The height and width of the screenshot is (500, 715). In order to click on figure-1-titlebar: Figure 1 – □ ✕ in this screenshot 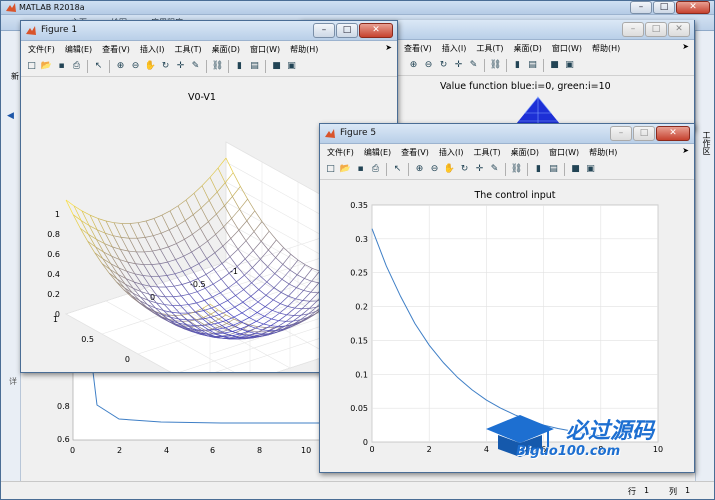, I will do `click(209, 31)`.